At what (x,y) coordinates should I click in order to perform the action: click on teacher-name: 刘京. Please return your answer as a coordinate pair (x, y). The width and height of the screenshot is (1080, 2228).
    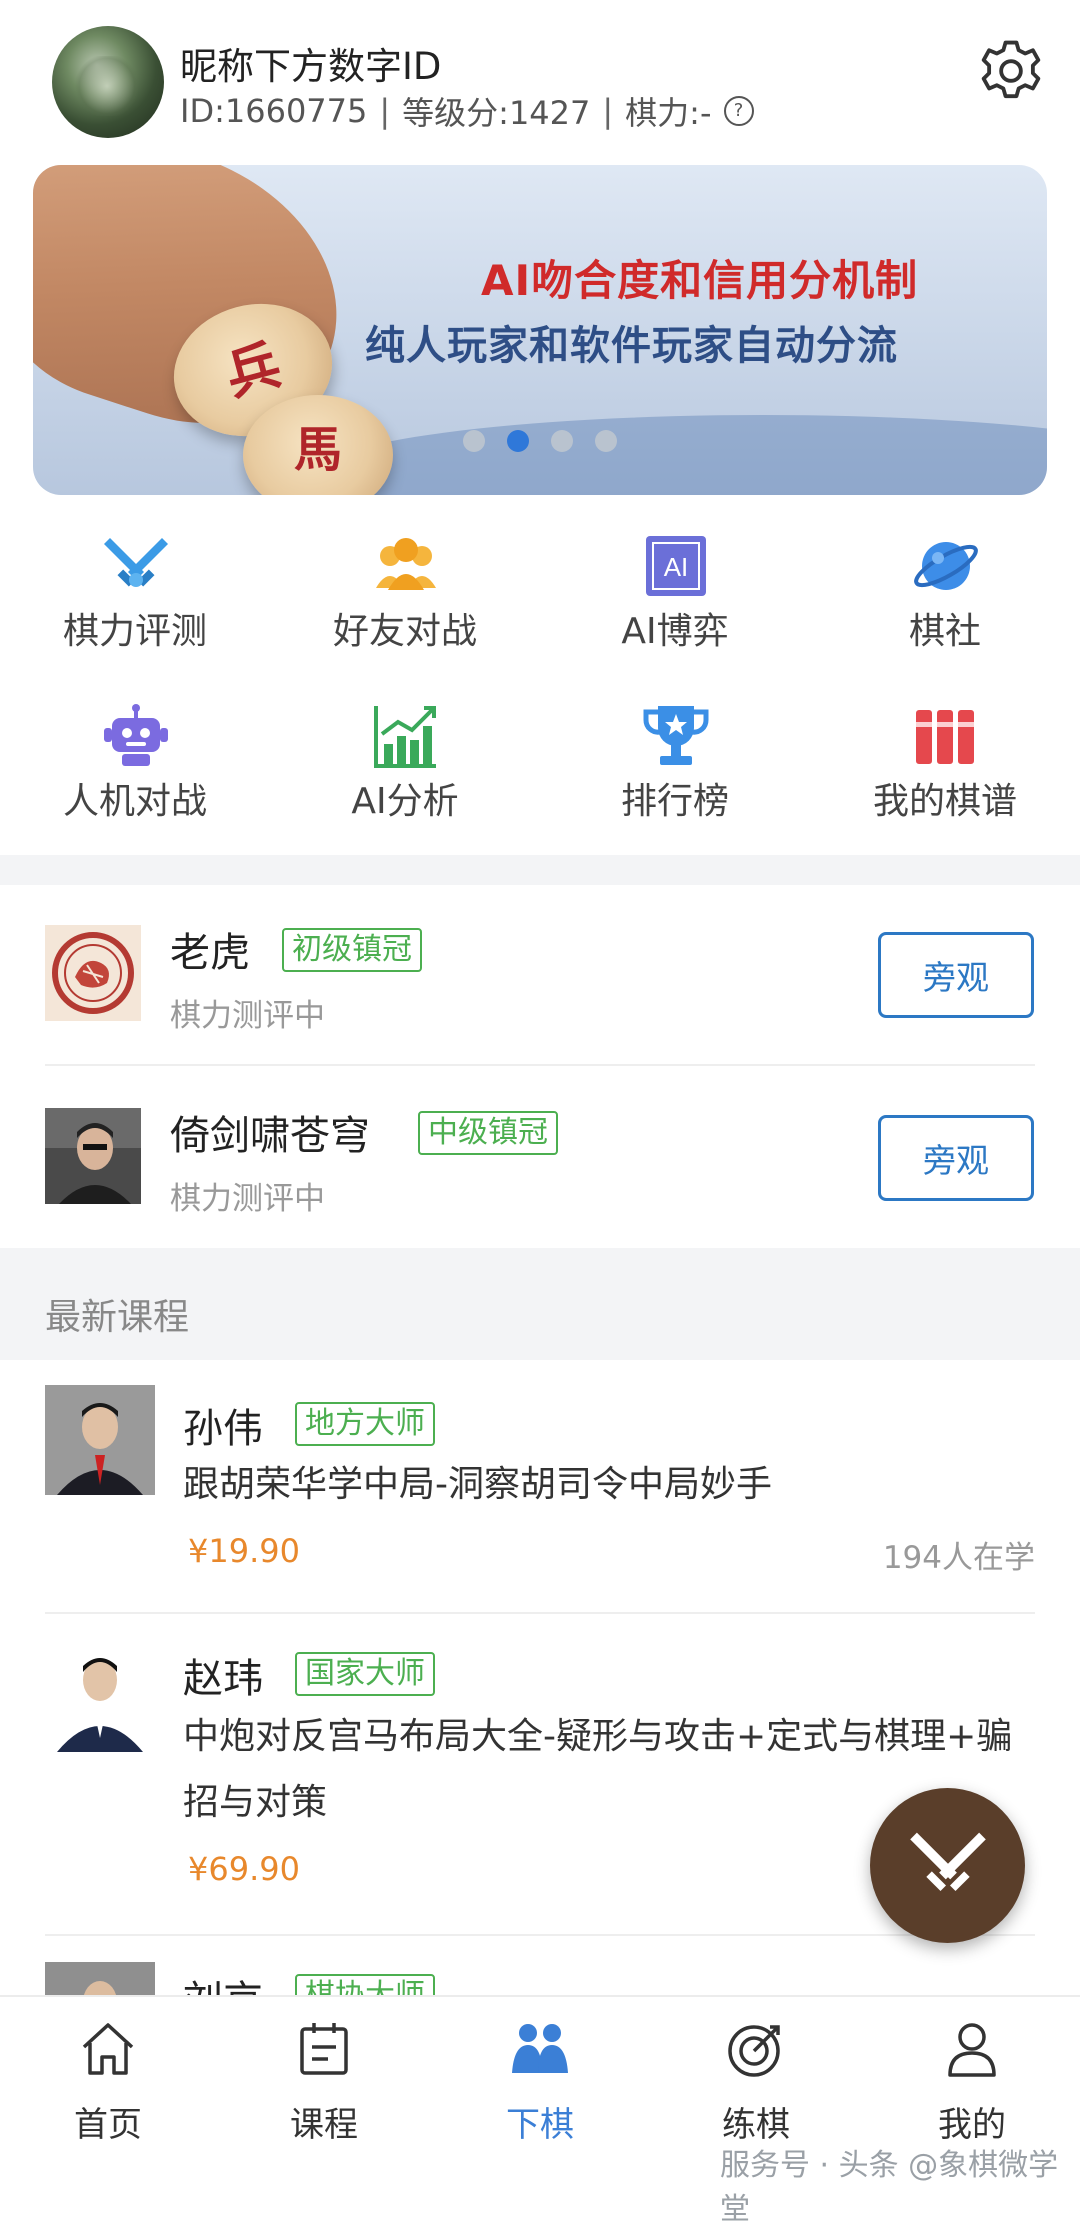
    Looking at the image, I should click on (223, 1982).